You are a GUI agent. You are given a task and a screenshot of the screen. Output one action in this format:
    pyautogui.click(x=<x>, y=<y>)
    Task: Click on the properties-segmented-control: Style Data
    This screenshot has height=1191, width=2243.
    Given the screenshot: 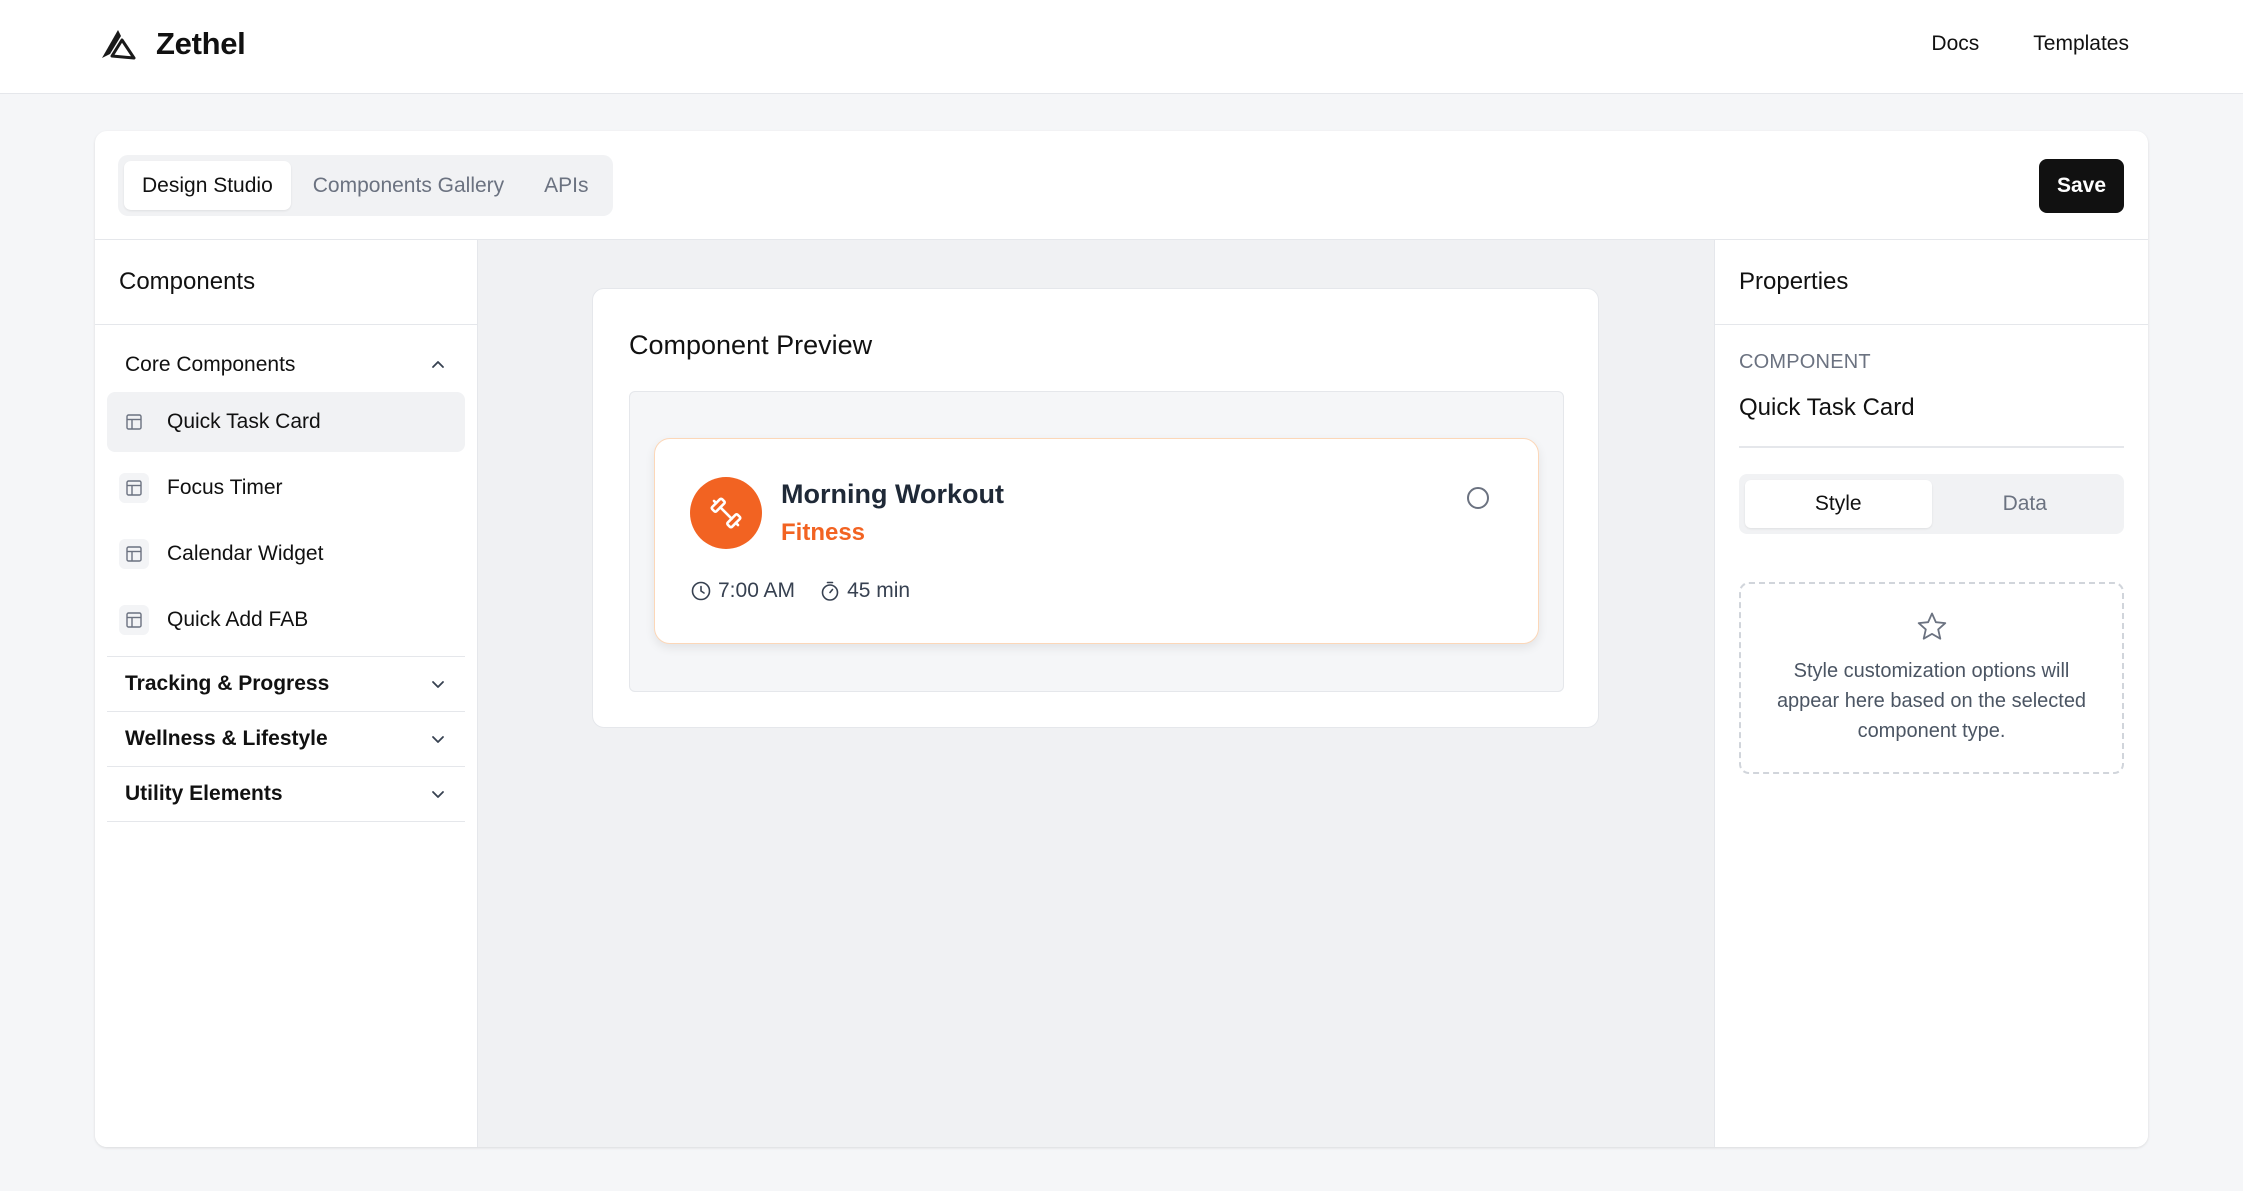 What is the action you would take?
    pyautogui.click(x=1931, y=504)
    